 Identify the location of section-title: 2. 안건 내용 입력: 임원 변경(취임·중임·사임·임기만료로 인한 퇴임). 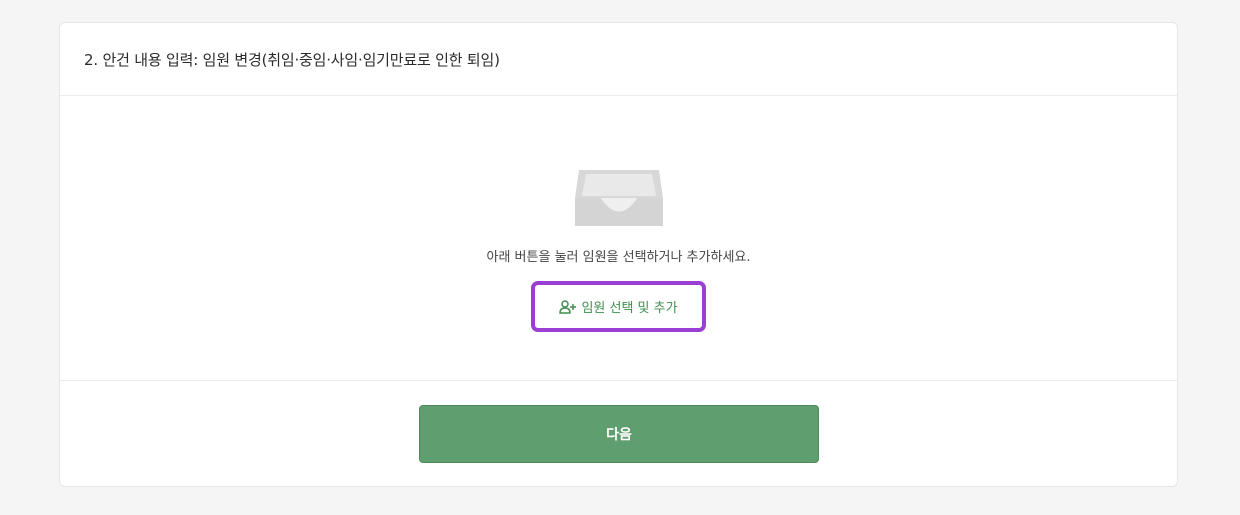
(292, 59).